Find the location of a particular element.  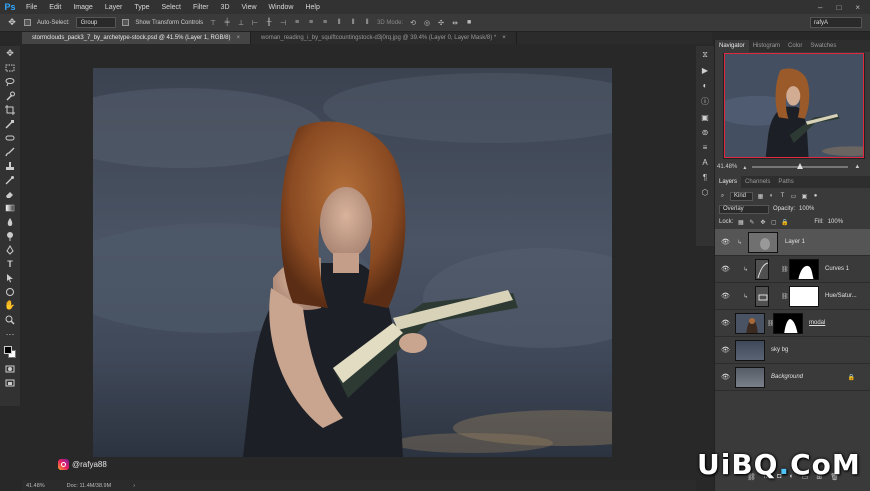

navigator-preview is located at coordinates (794, 106).